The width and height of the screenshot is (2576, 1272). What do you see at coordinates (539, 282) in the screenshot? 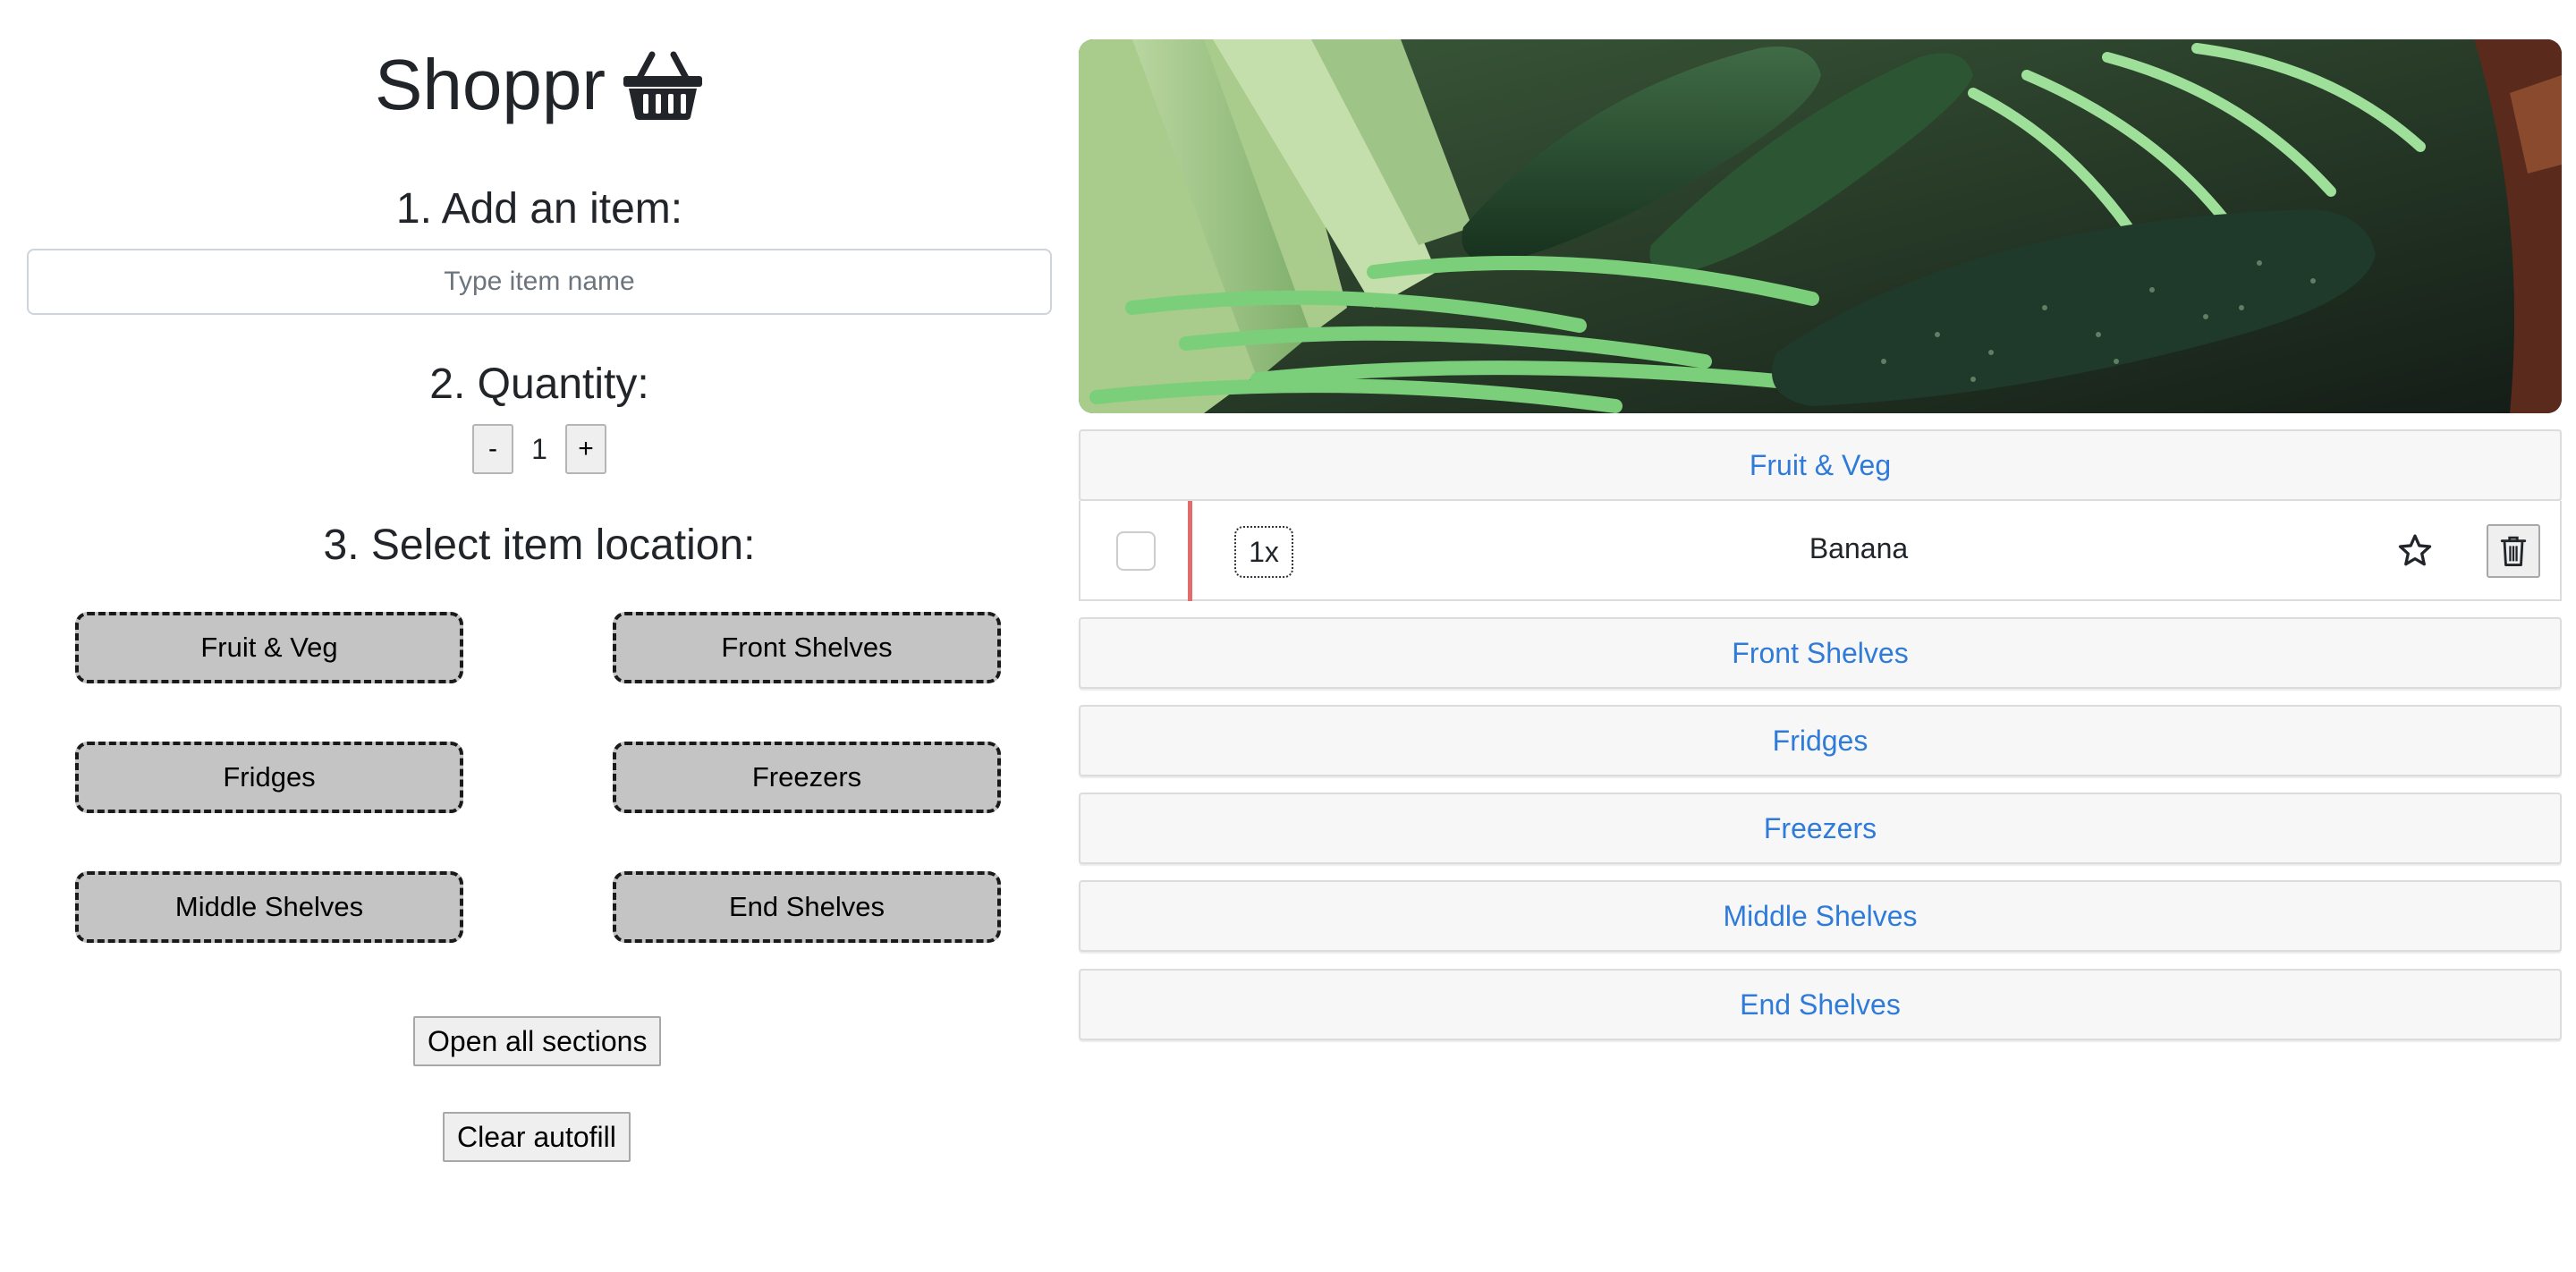
I see `item-name-input` at bounding box center [539, 282].